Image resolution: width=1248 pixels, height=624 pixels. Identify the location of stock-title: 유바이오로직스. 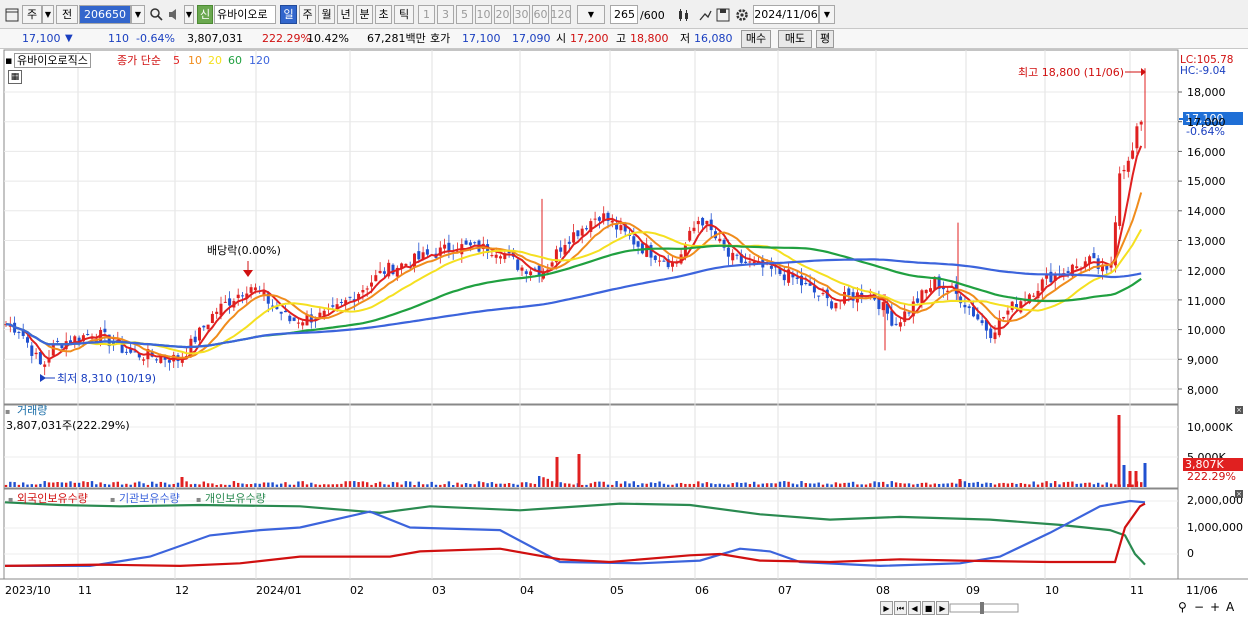
(52, 60).